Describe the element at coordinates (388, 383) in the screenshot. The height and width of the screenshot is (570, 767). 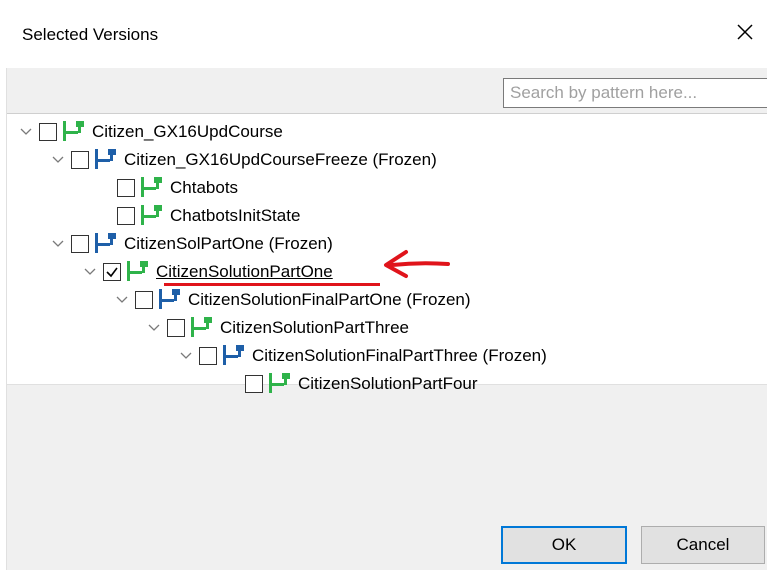
I see `tree-node-label: CitizenSolutionPartFour` at that location.